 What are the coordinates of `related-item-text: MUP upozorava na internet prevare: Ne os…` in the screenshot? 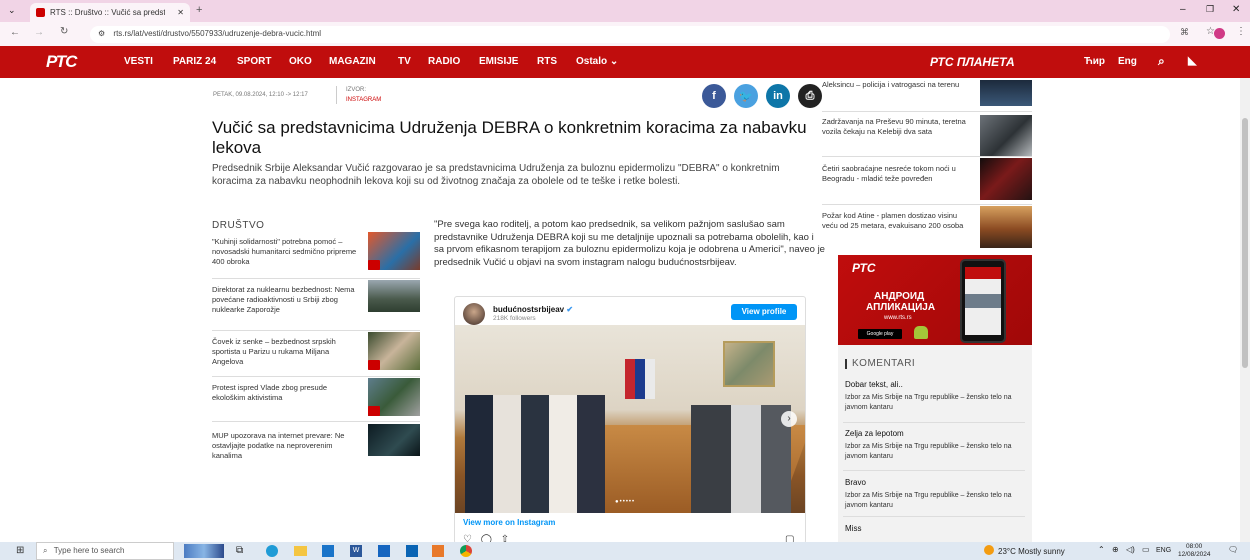 It's located at (278, 445).